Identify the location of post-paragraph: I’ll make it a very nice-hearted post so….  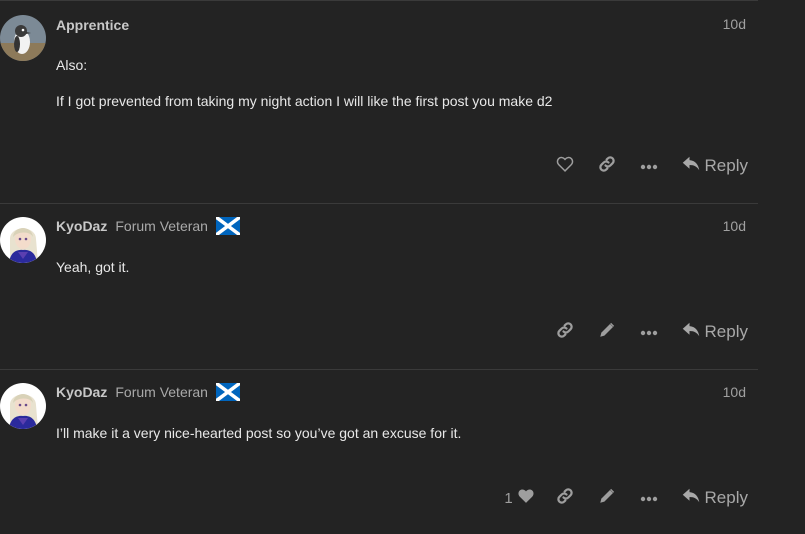
(259, 433).